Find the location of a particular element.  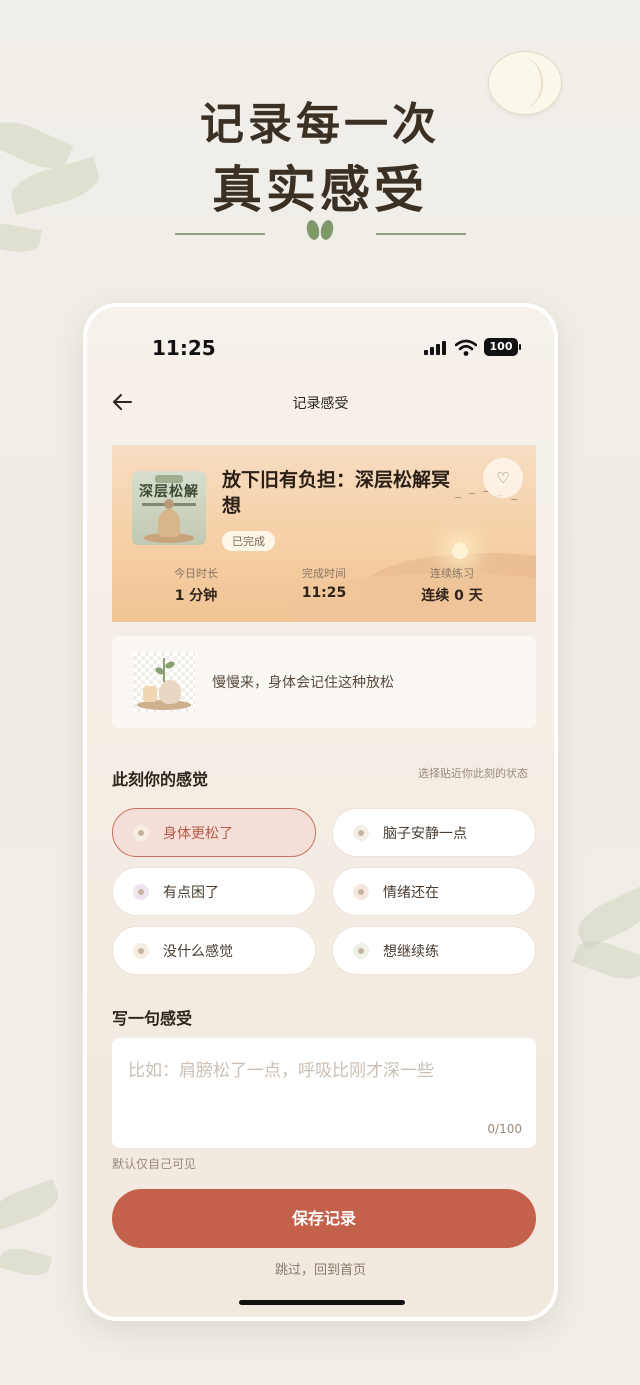

home-indicator is located at coordinates (322, 1302).